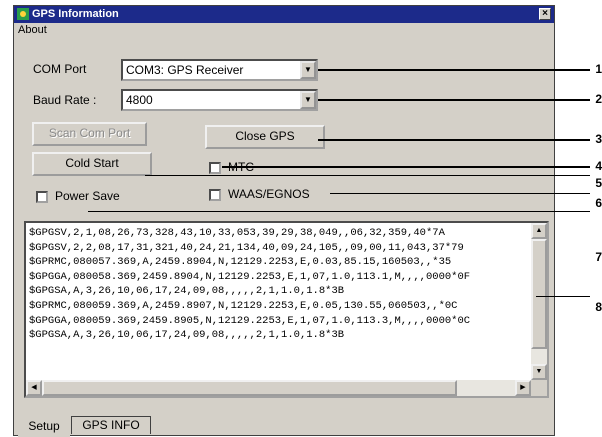 The width and height of the screenshot is (602, 437). Describe the element at coordinates (219, 100) in the screenshot. I see `baud-rate-select: 4800 ▼` at that location.